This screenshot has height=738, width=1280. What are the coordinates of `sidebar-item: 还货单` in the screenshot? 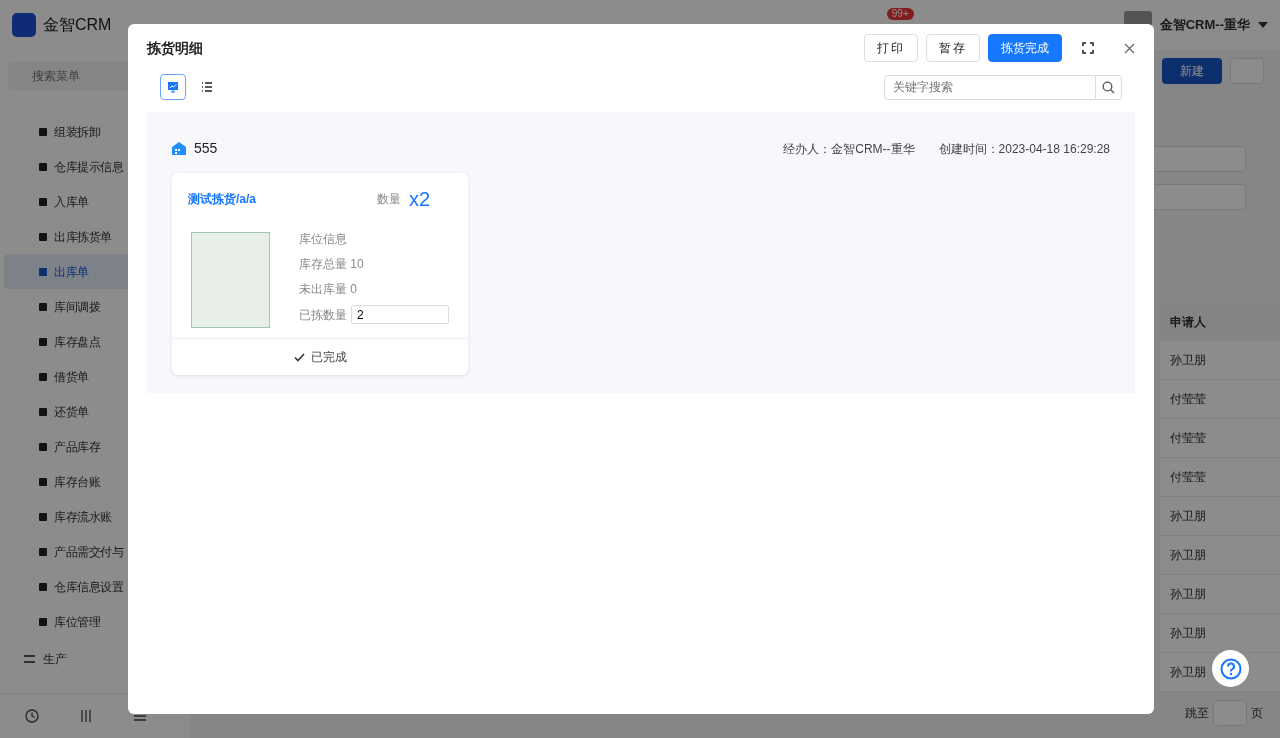 It's located at (95, 411).